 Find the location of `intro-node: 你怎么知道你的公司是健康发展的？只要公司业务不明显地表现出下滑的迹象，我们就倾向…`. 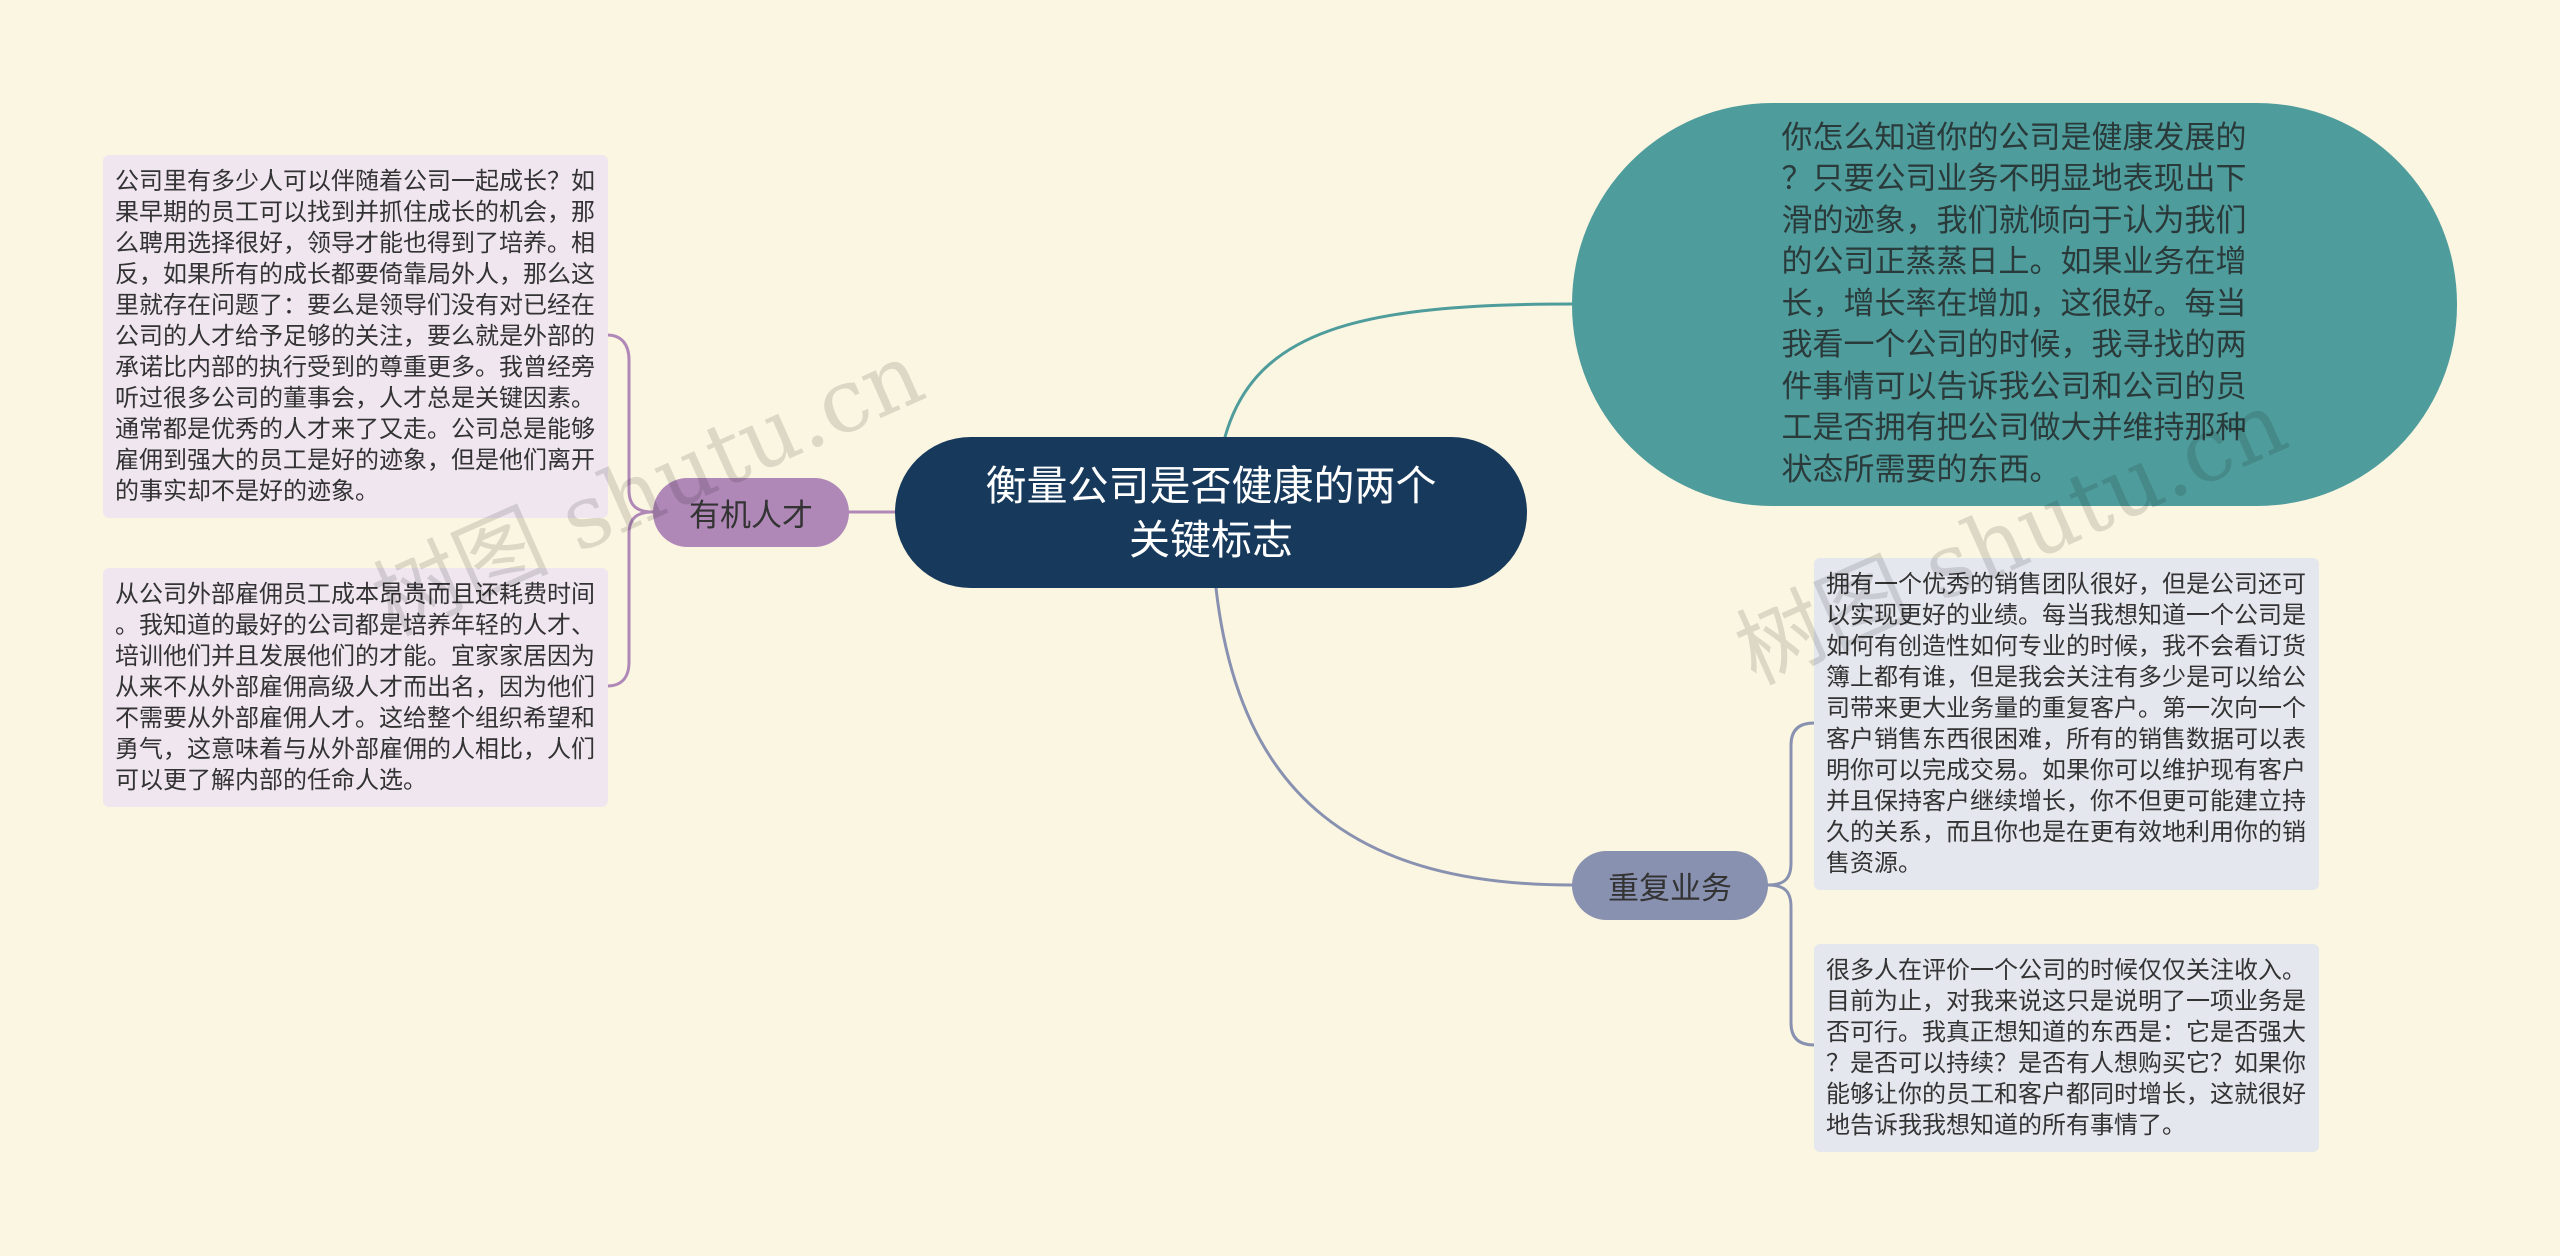

intro-node: 你怎么知道你的公司是健康发展的？只要公司业务不明显地表现出下滑的迹象，我们就倾向… is located at coordinates (2014, 304).